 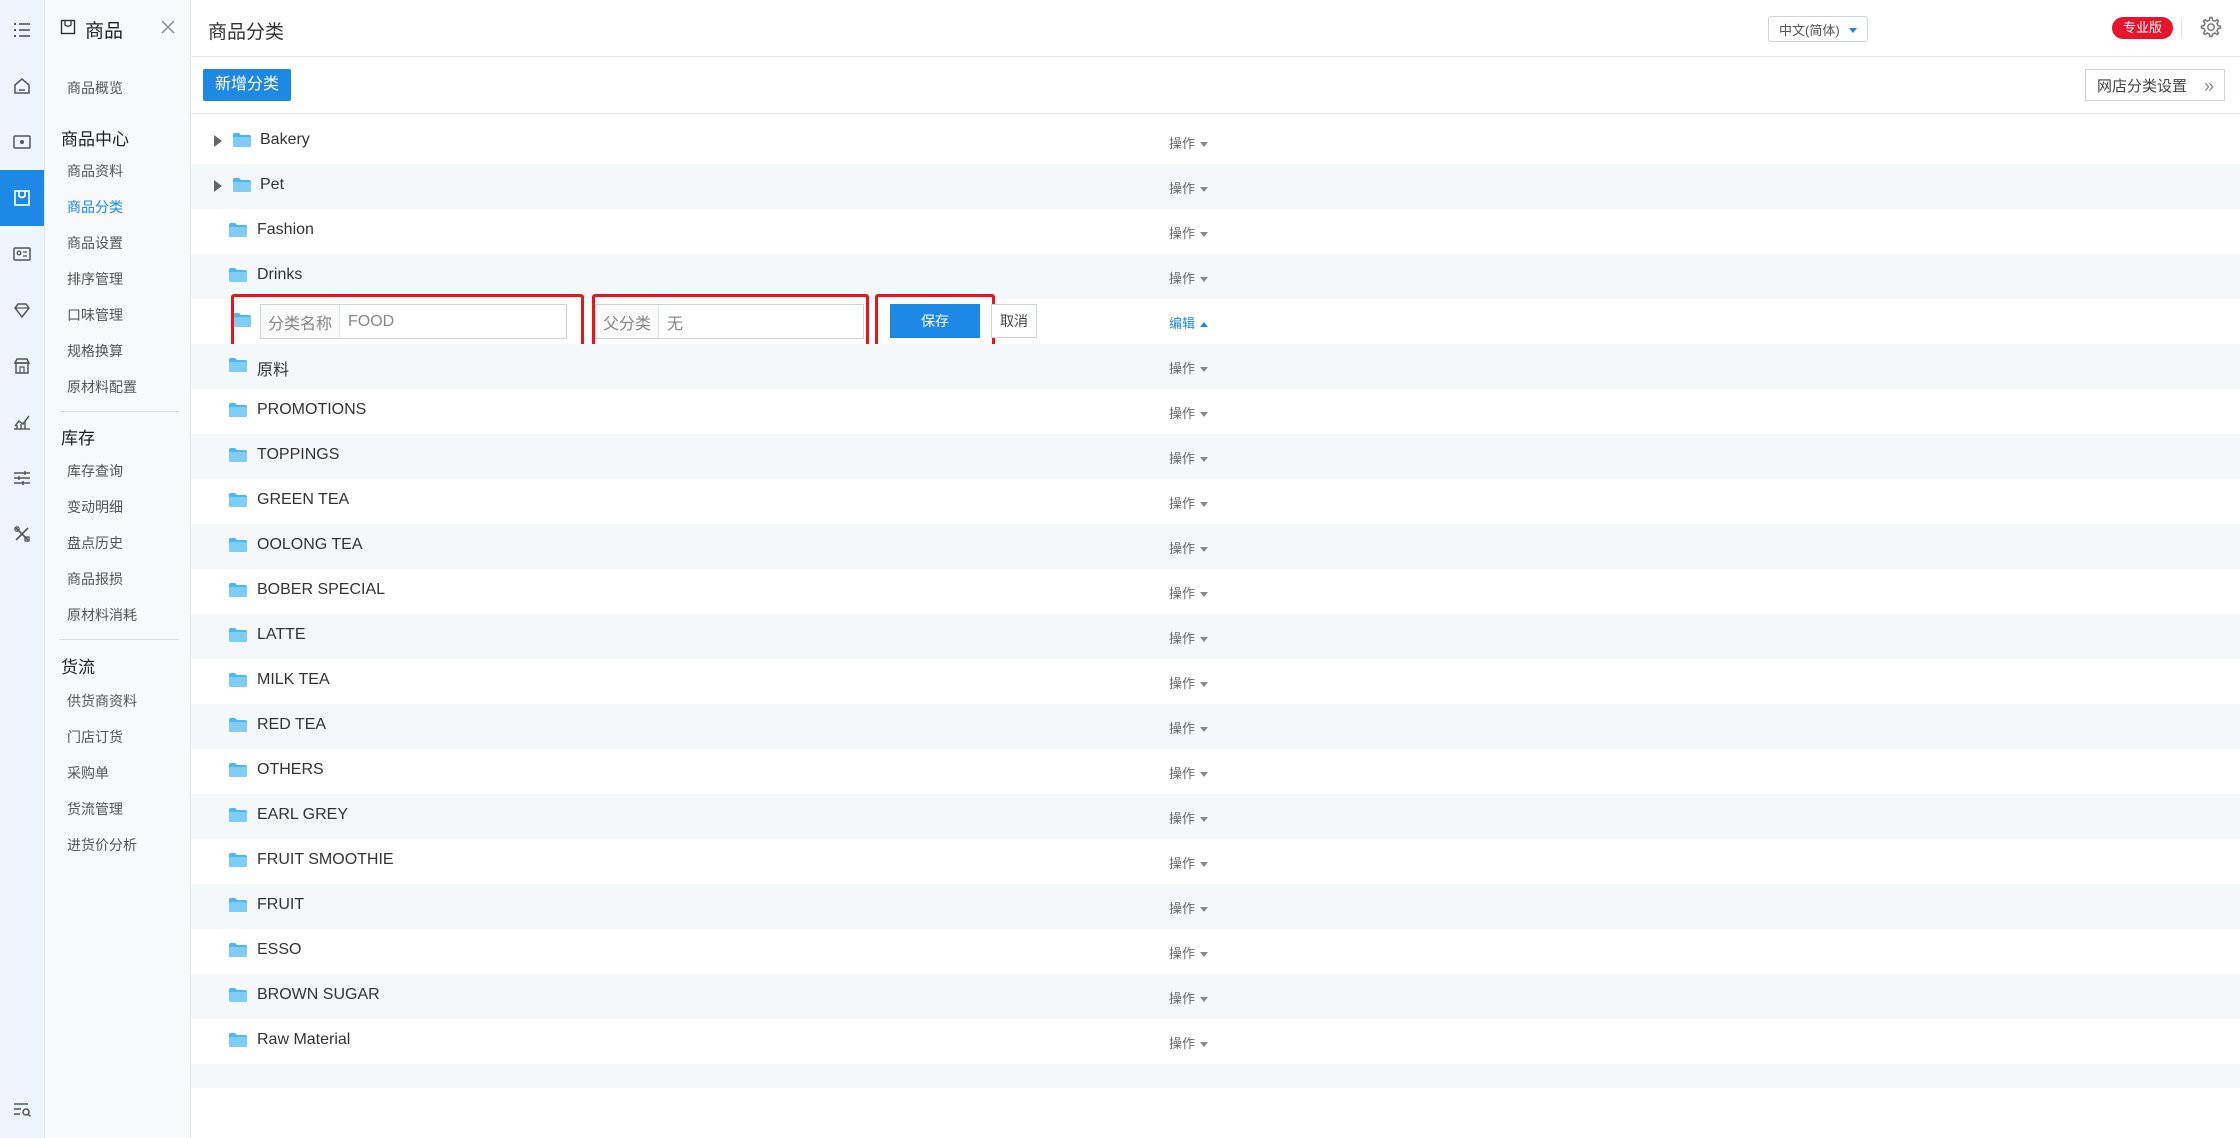 What do you see at coordinates (935, 321) in the screenshot?
I see `save-button: 保存` at bounding box center [935, 321].